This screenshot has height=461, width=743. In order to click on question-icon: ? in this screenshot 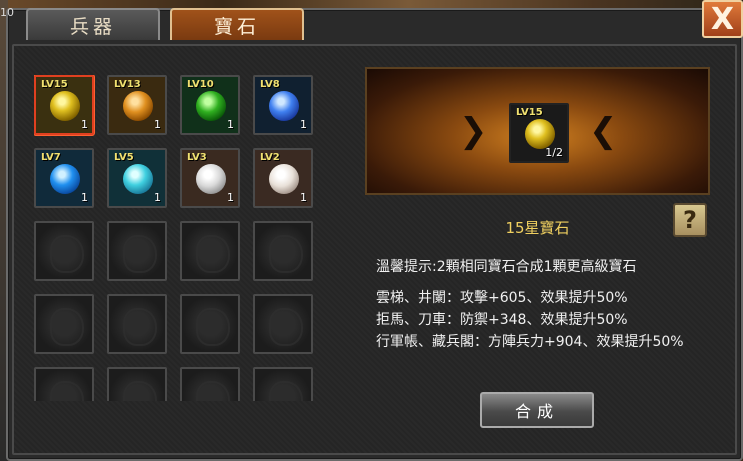, I will do `click(690, 220)`.